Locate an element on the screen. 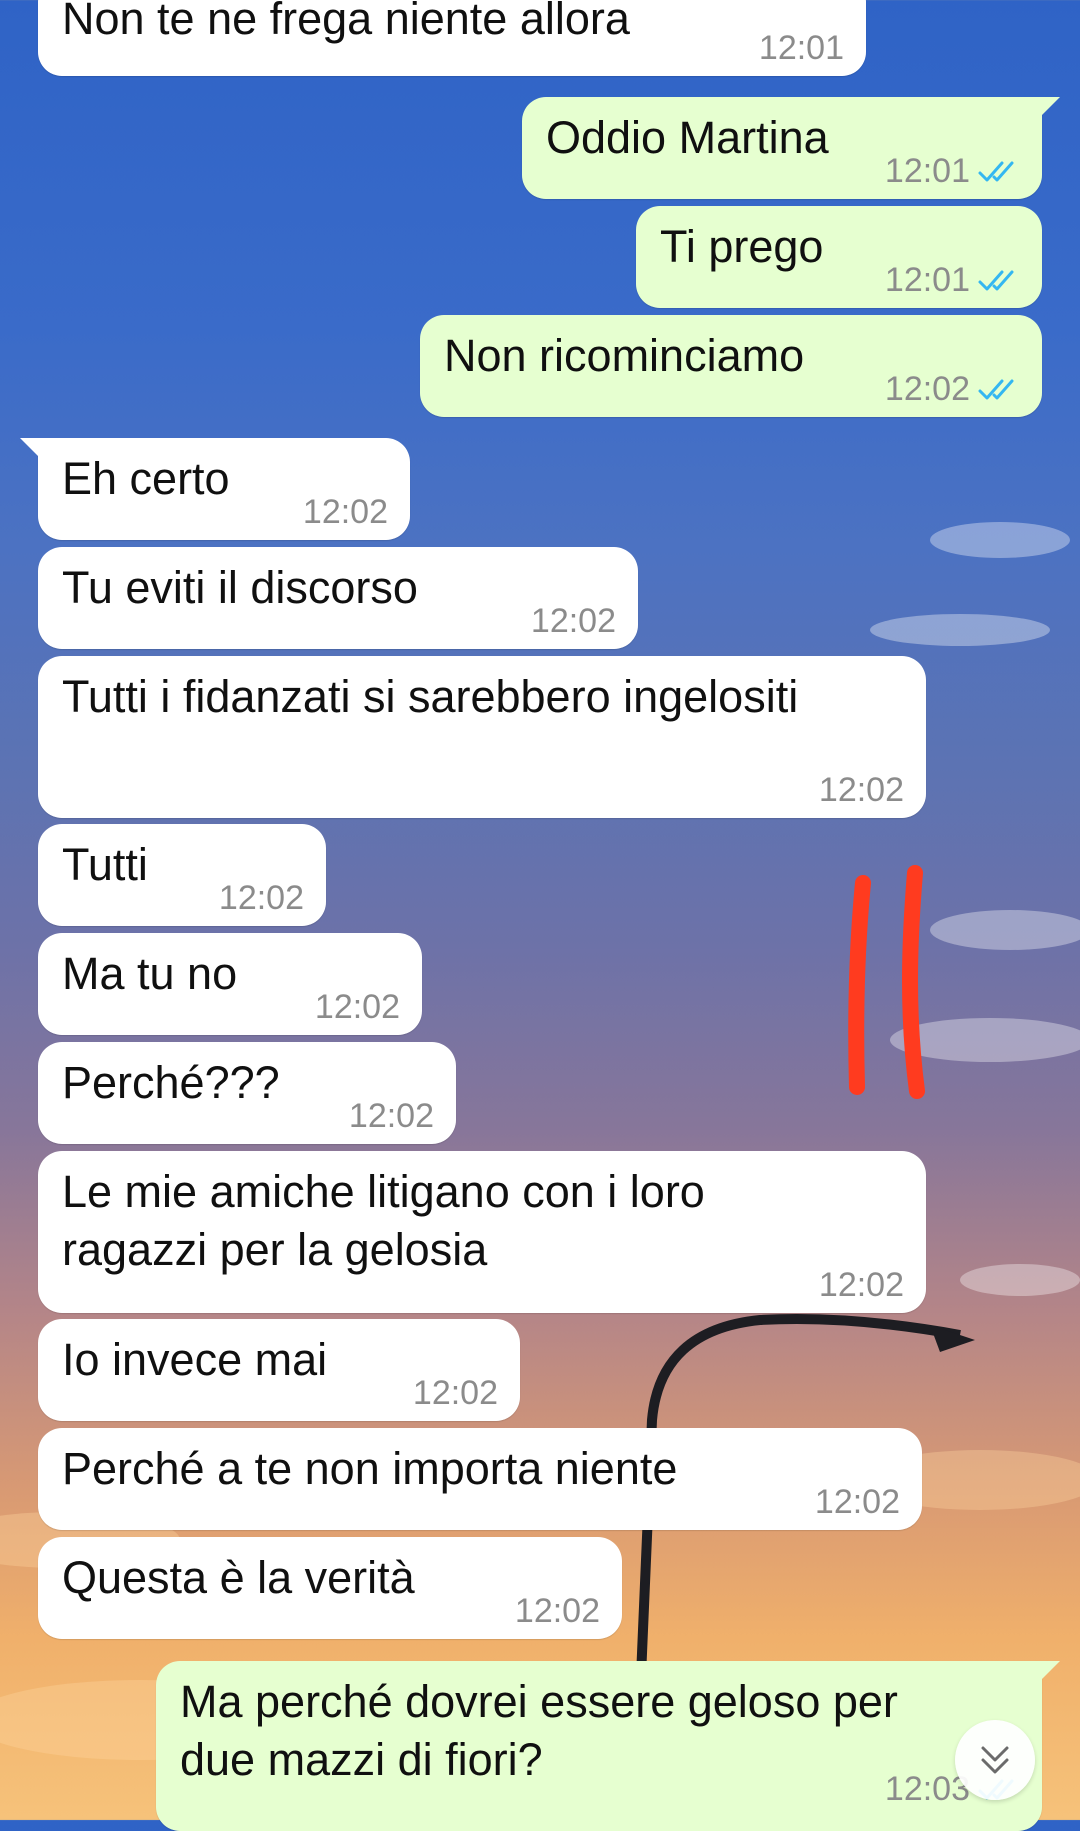  message-bubble-incoming: Io invece mai 12:02 is located at coordinates (279, 1370).